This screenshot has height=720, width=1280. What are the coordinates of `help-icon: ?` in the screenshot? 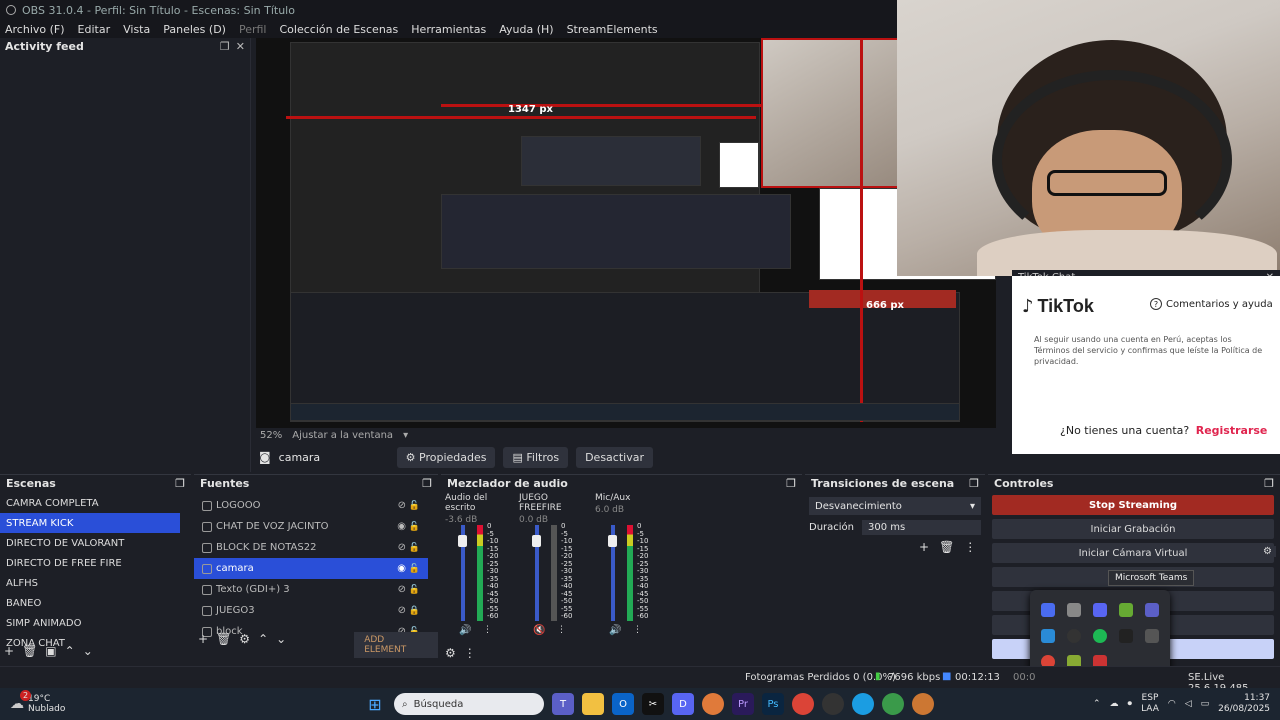 It's located at (1156, 304).